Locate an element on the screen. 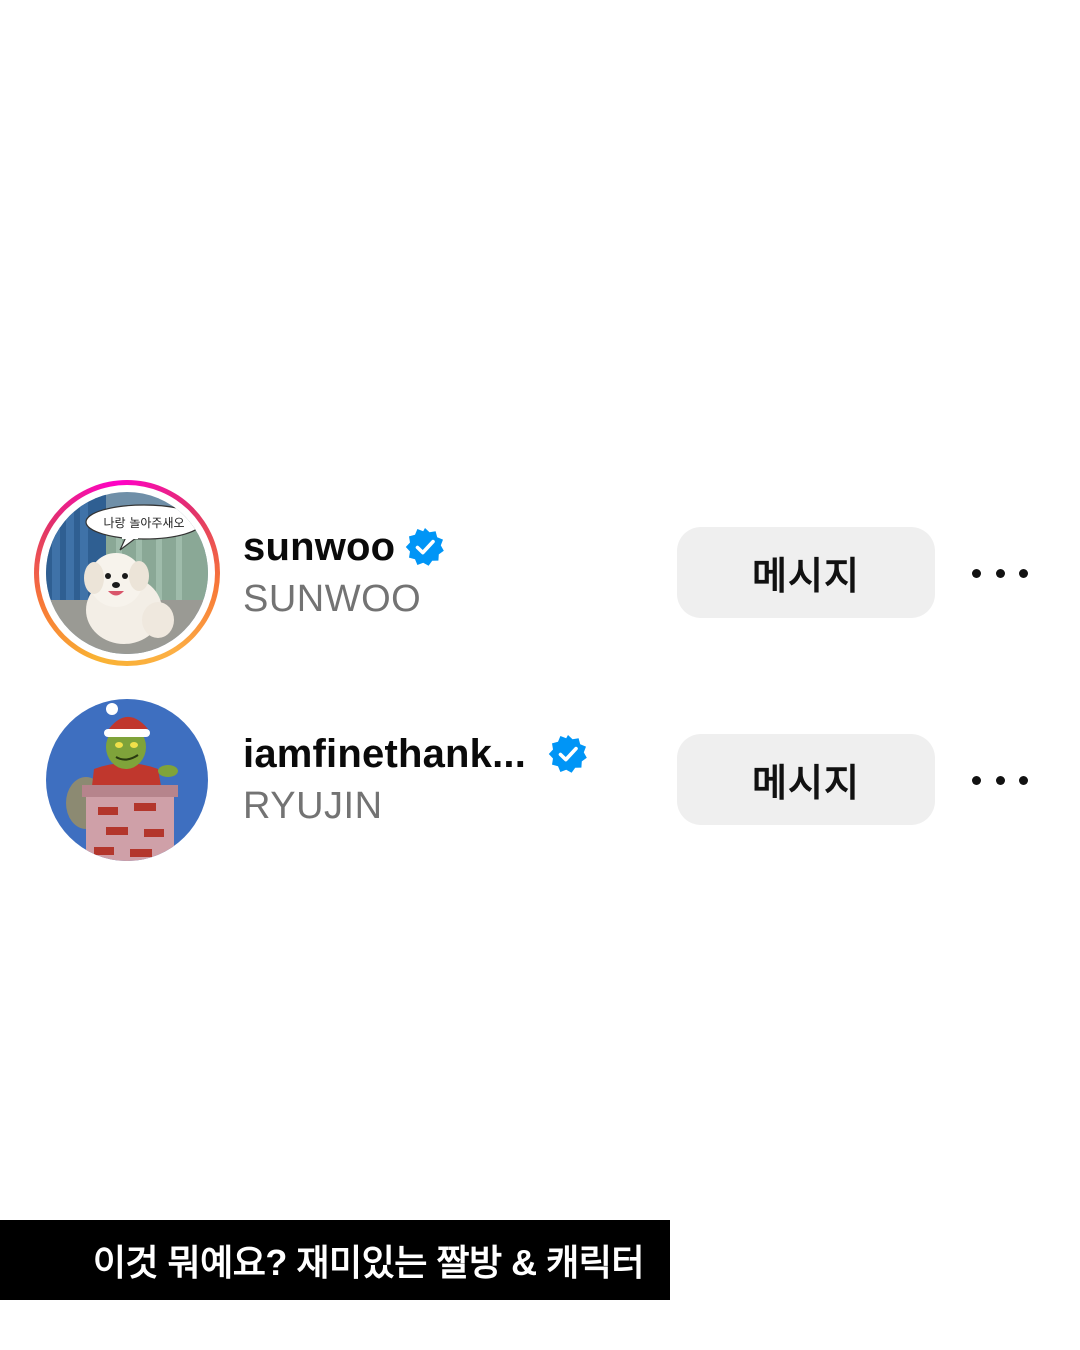 The width and height of the screenshot is (1080, 1350). caption-text: 이것 뭐예요? 재미있는 짤방 & 캐릭터 is located at coordinates (368, 1262).